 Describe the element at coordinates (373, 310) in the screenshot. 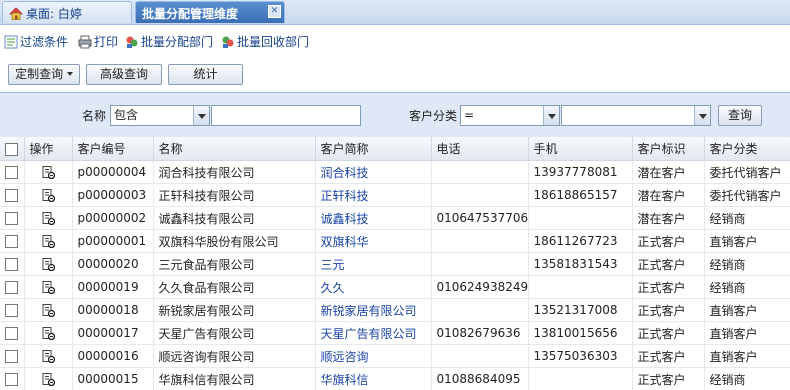

I see `customer-short-name-link: 新锐家居有限公司` at that location.